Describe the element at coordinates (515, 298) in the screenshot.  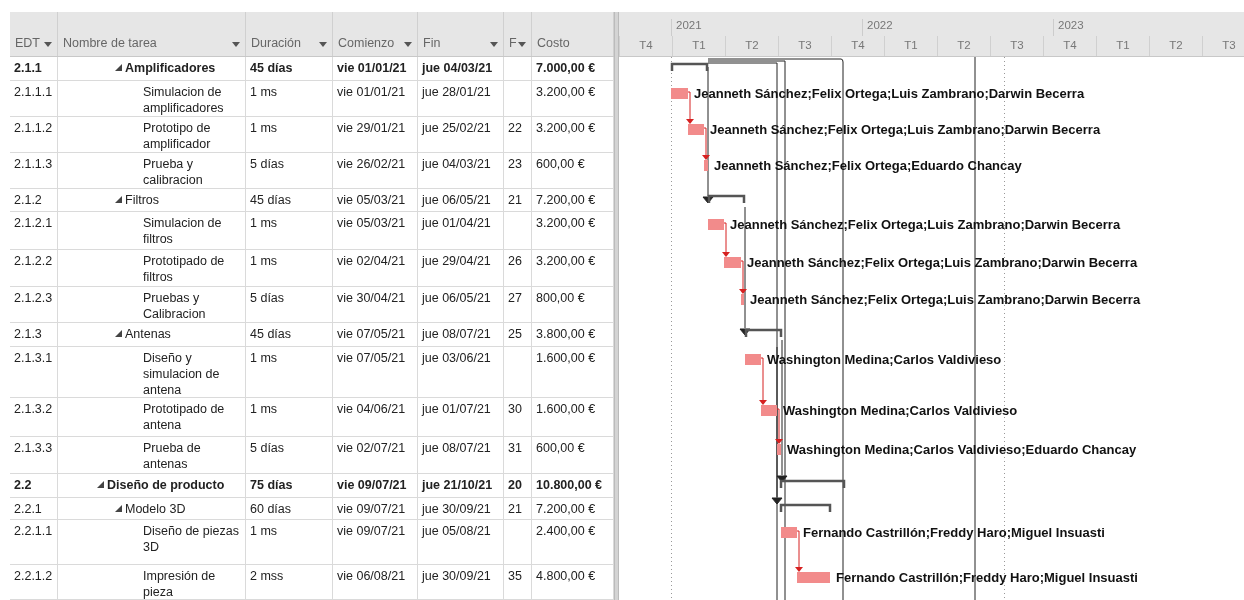
I see `predecessor-cell: 27` at that location.